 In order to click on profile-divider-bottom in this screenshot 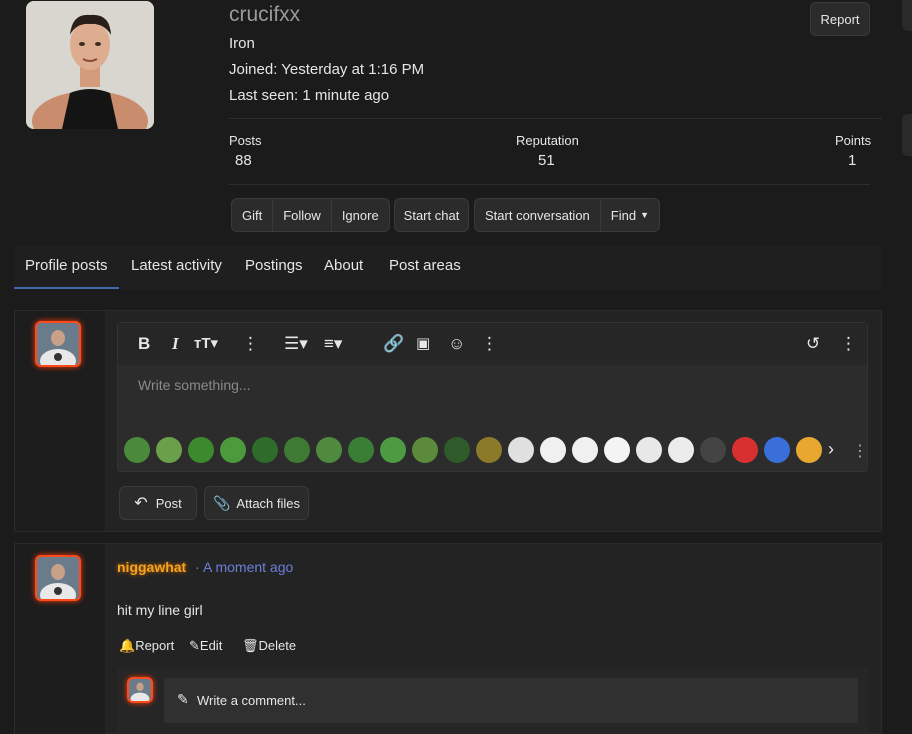, I will do `click(549, 184)`.